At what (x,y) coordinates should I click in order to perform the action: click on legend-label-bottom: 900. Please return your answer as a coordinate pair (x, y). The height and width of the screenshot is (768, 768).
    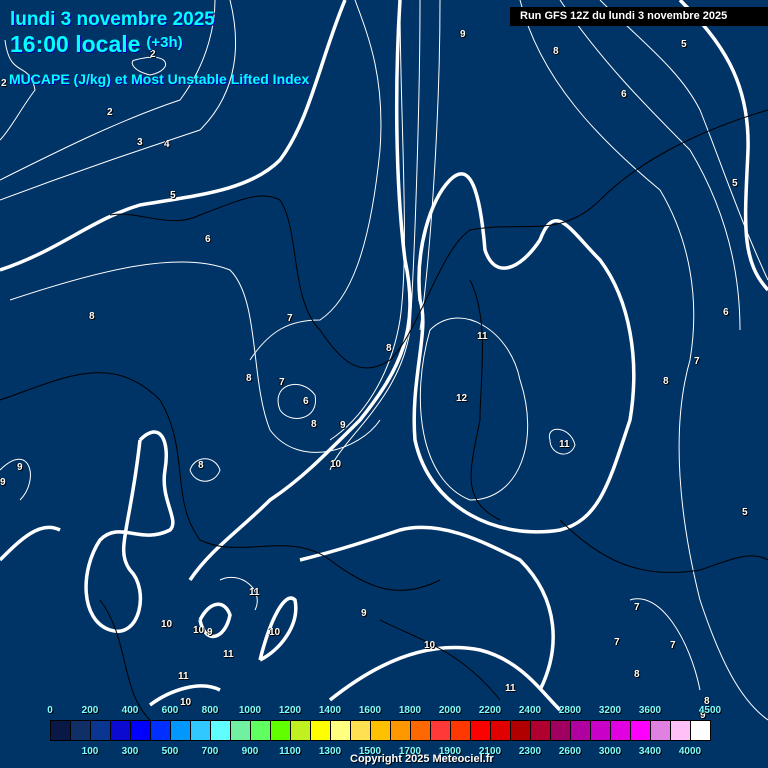
    Looking at the image, I should click on (250, 751).